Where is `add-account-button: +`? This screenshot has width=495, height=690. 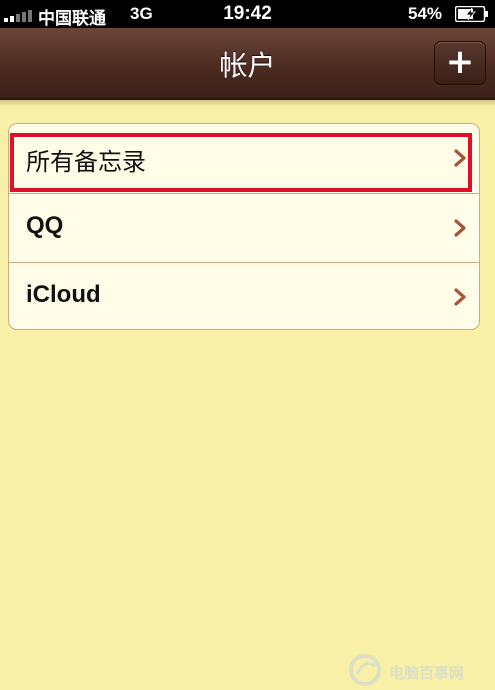
add-account-button: + is located at coordinates (460, 63).